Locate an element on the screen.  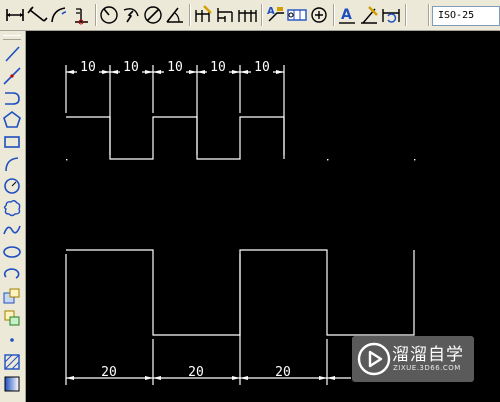
play-logo-icon is located at coordinates (374, 359).